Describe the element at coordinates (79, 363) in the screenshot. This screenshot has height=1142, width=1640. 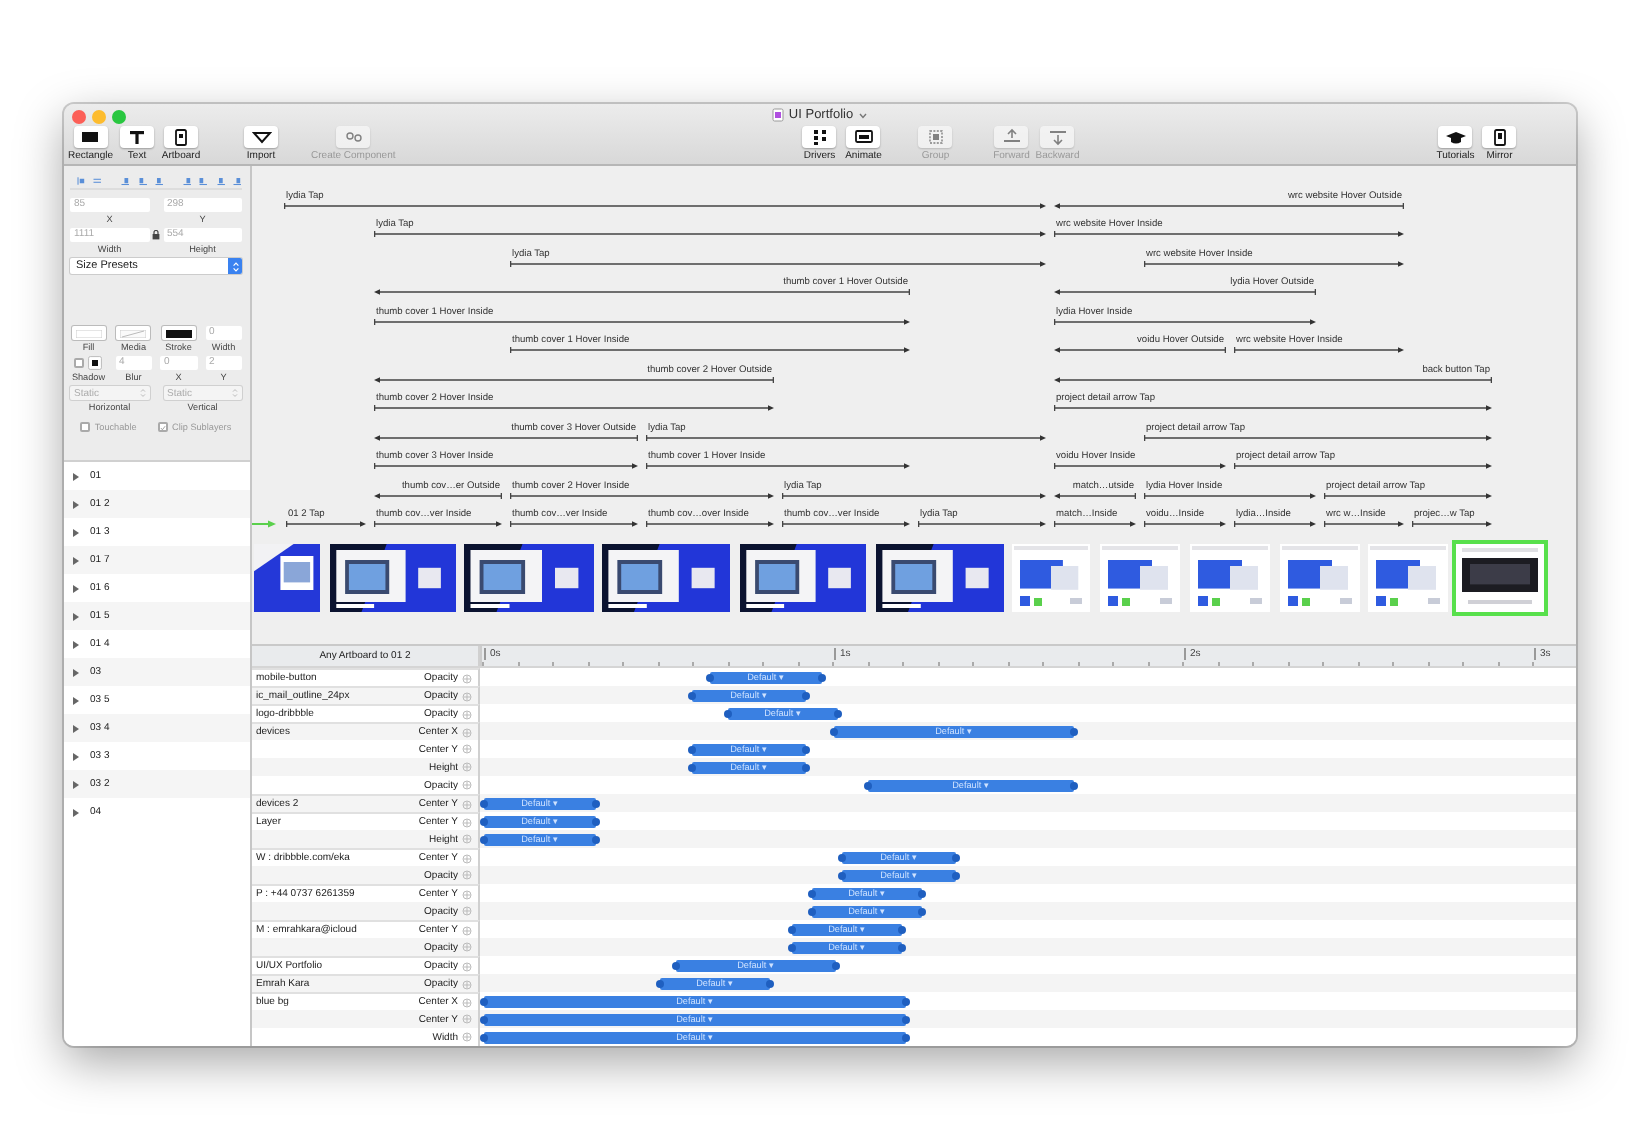
I see `checkbox` at that location.